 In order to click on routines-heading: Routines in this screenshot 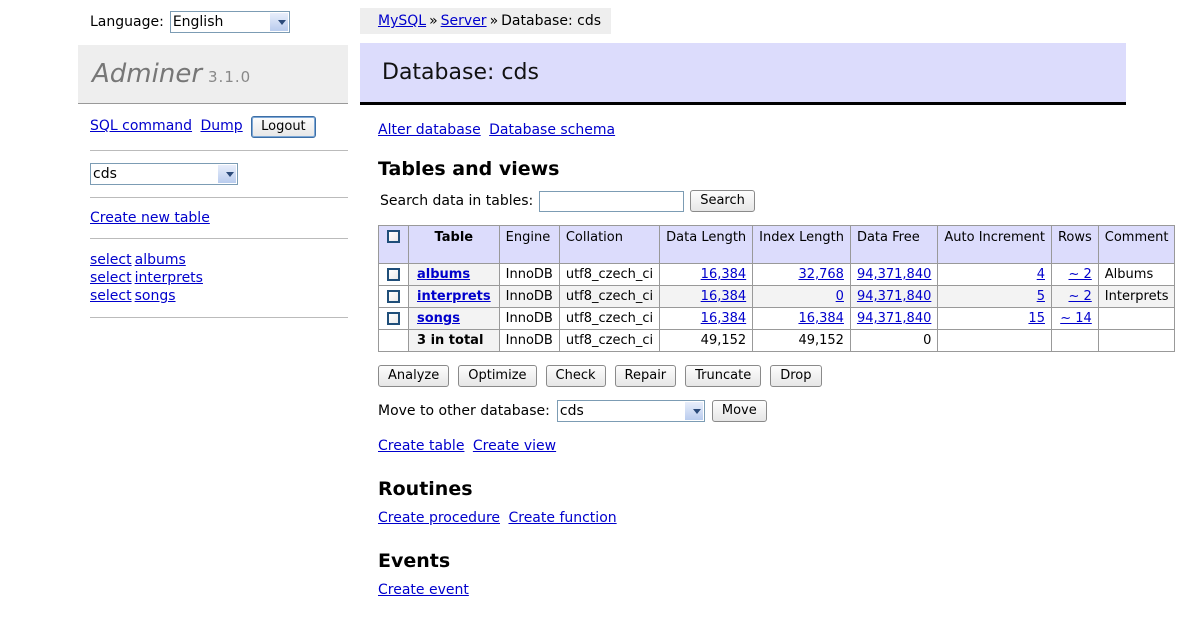, I will do `click(425, 489)`.